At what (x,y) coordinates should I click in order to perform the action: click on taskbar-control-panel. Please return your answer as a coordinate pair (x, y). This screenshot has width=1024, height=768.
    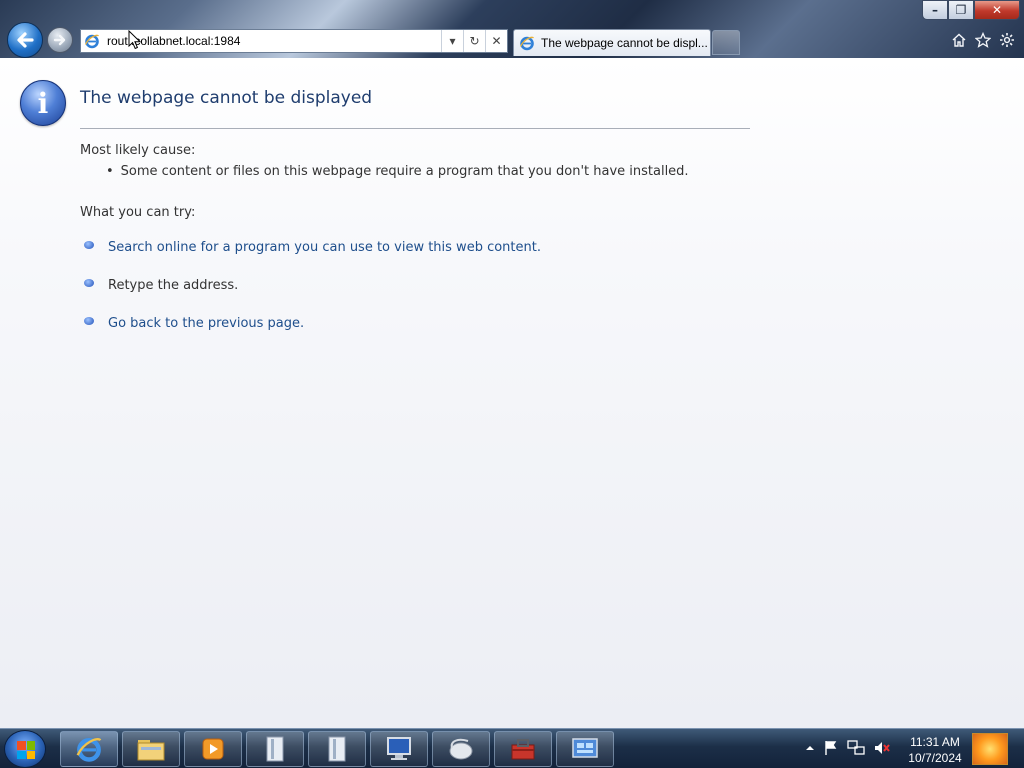
    Looking at the image, I should click on (585, 749).